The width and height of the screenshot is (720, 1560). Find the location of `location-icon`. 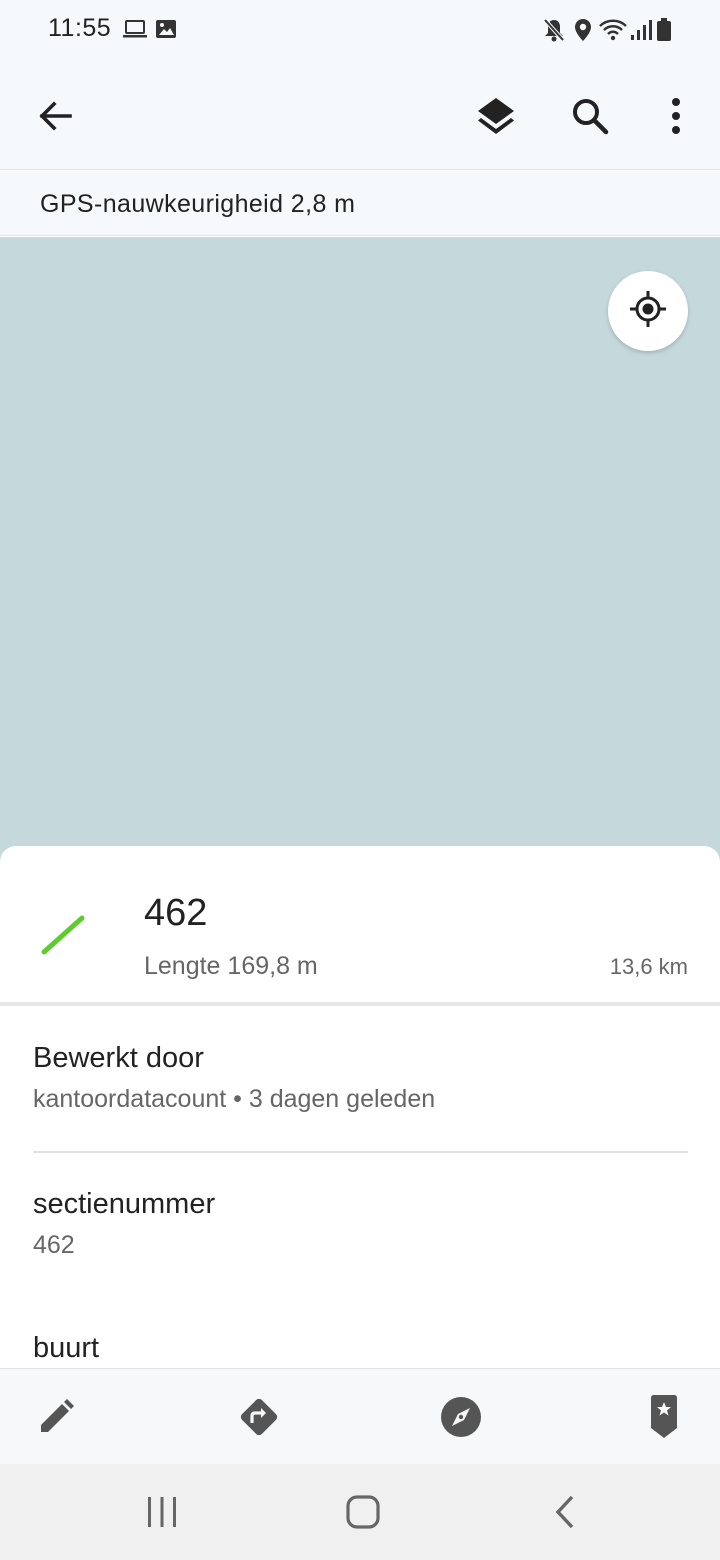

location-icon is located at coordinates (583, 32).